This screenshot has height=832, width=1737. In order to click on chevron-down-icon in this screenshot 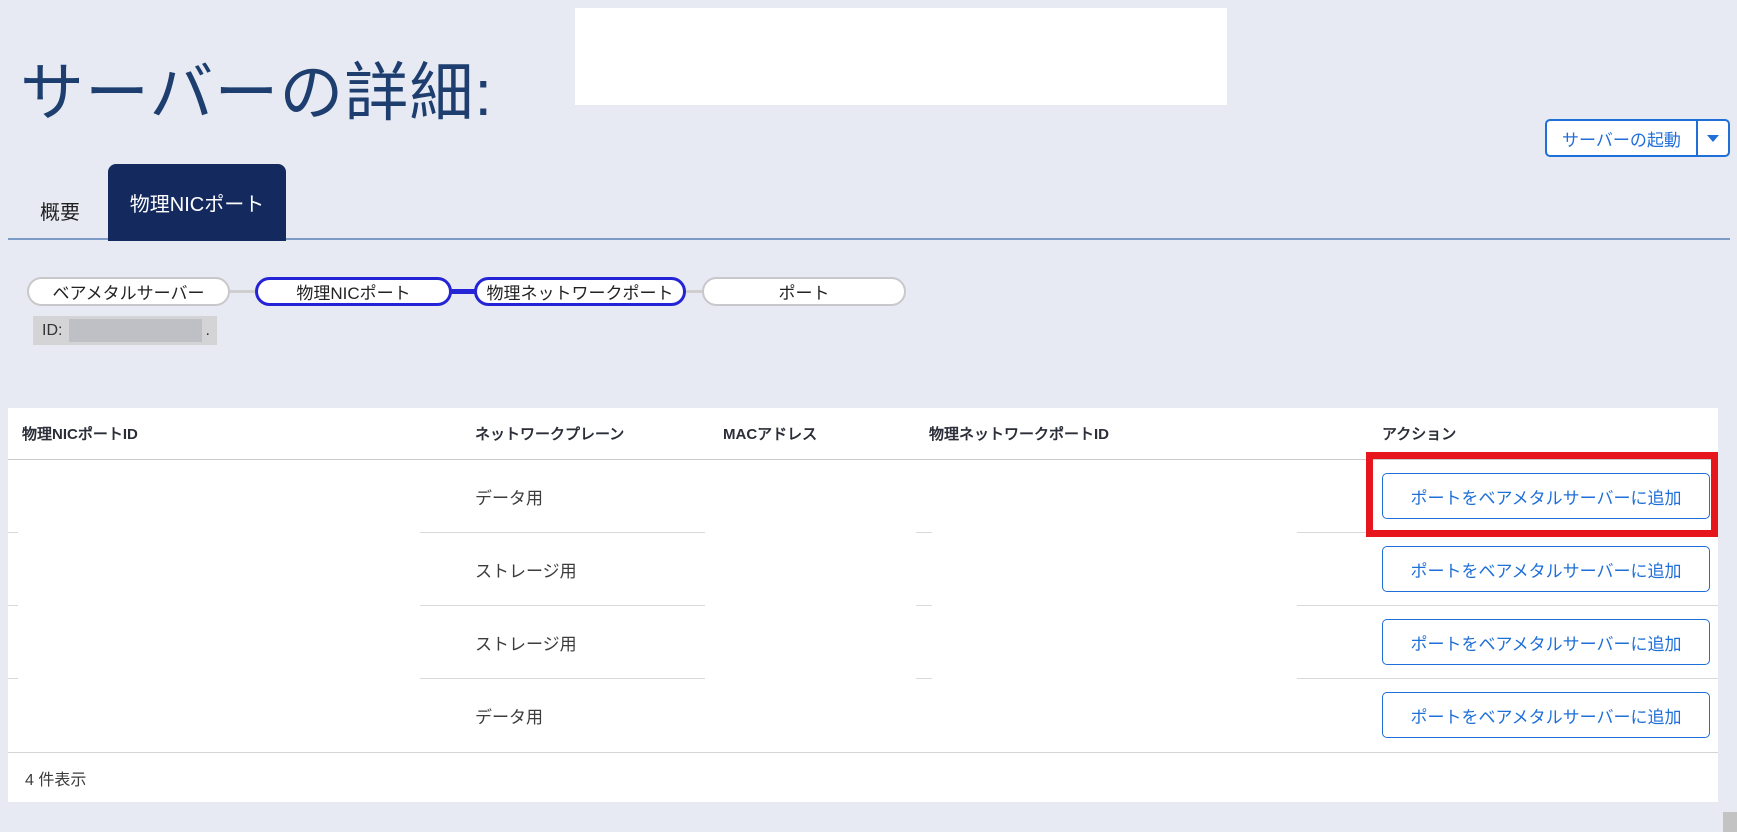, I will do `click(1712, 138)`.